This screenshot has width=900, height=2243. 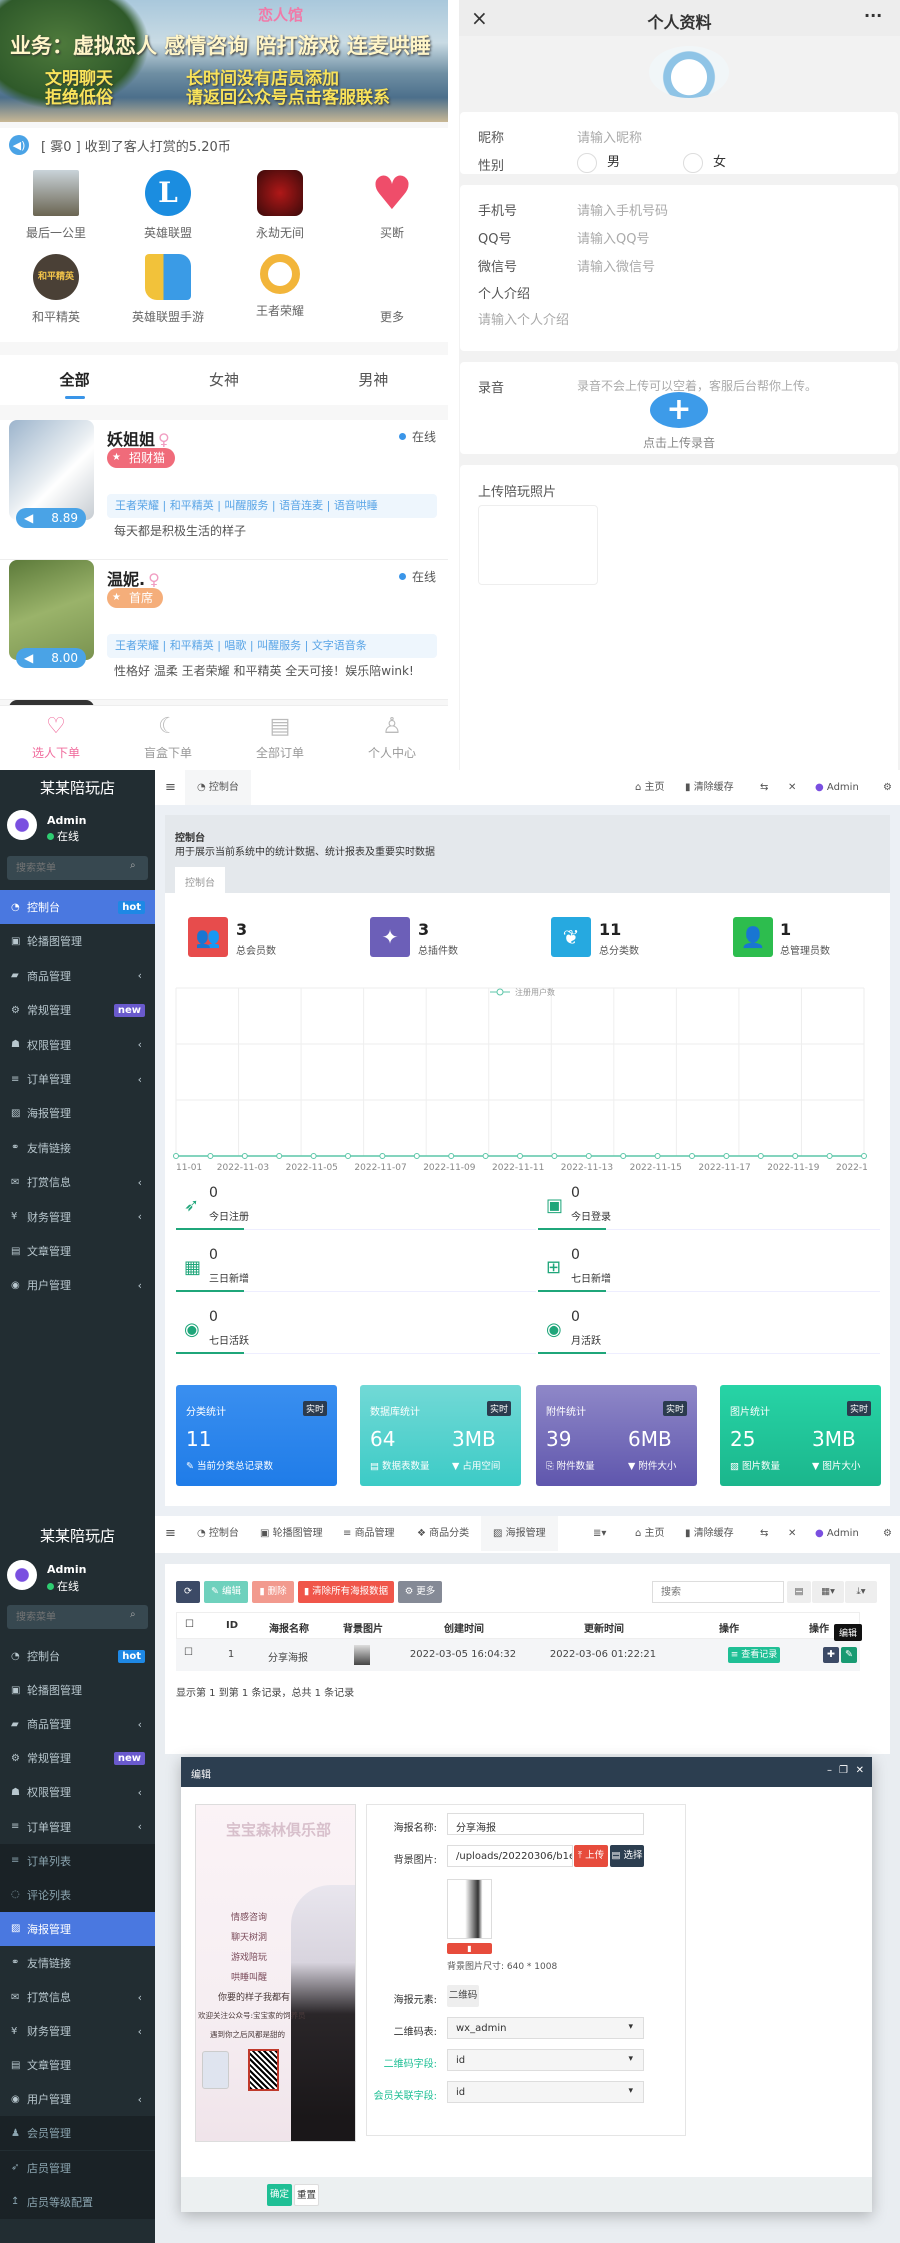 I want to click on submenu-item: ♟ 会员管理, so click(x=77, y=2133).